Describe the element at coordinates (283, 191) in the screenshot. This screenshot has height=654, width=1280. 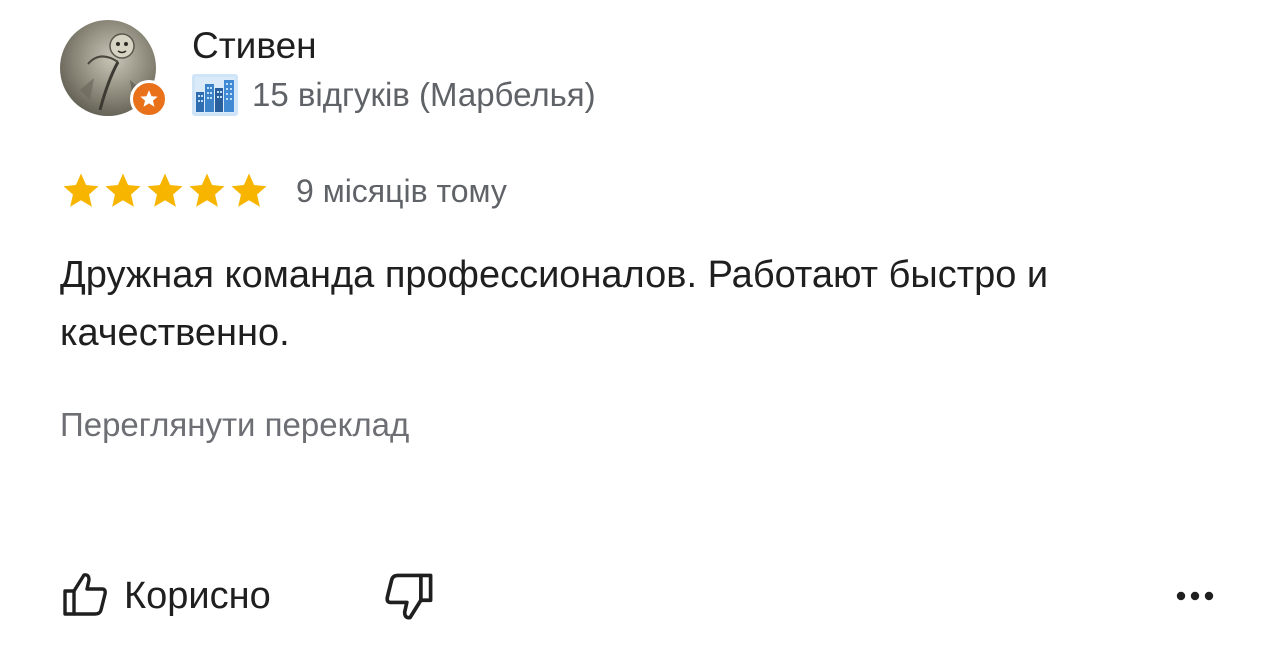
I see `rating-row: 9 місяців тому` at that location.